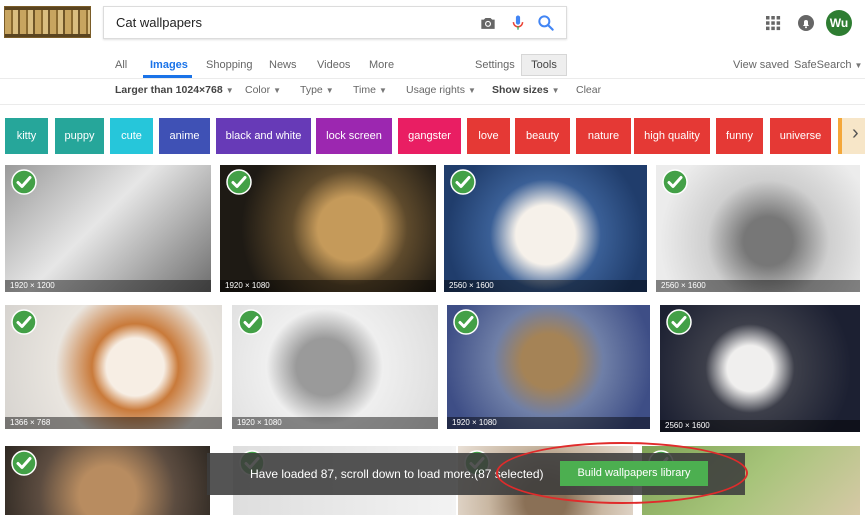 Image resolution: width=865 pixels, height=515 pixels. What do you see at coordinates (839, 23) in the screenshot?
I see `avatar: Wu` at bounding box center [839, 23].